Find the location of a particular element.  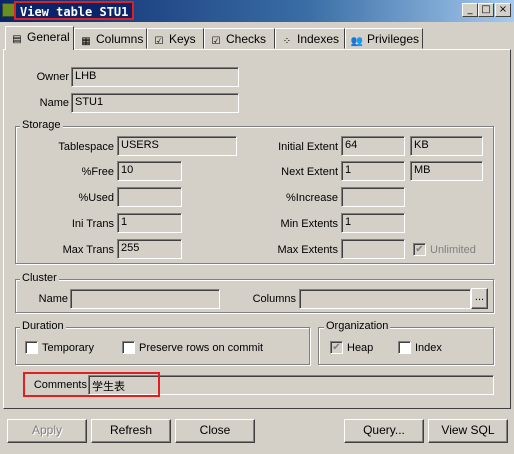

temporary-checkbox is located at coordinates (31, 347).